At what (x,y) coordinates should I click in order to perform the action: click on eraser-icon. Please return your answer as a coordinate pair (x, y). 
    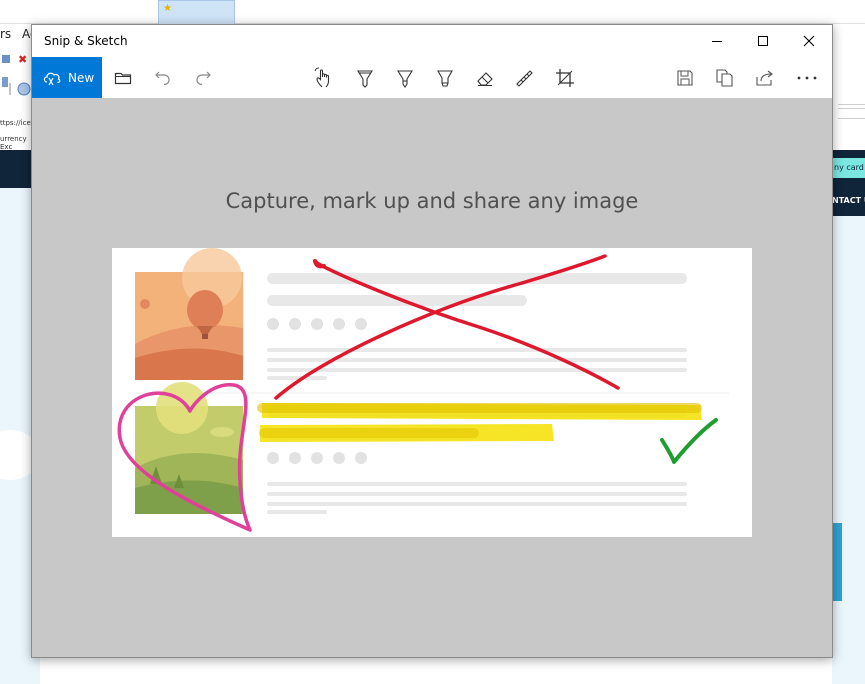
    Looking at the image, I should click on (485, 79).